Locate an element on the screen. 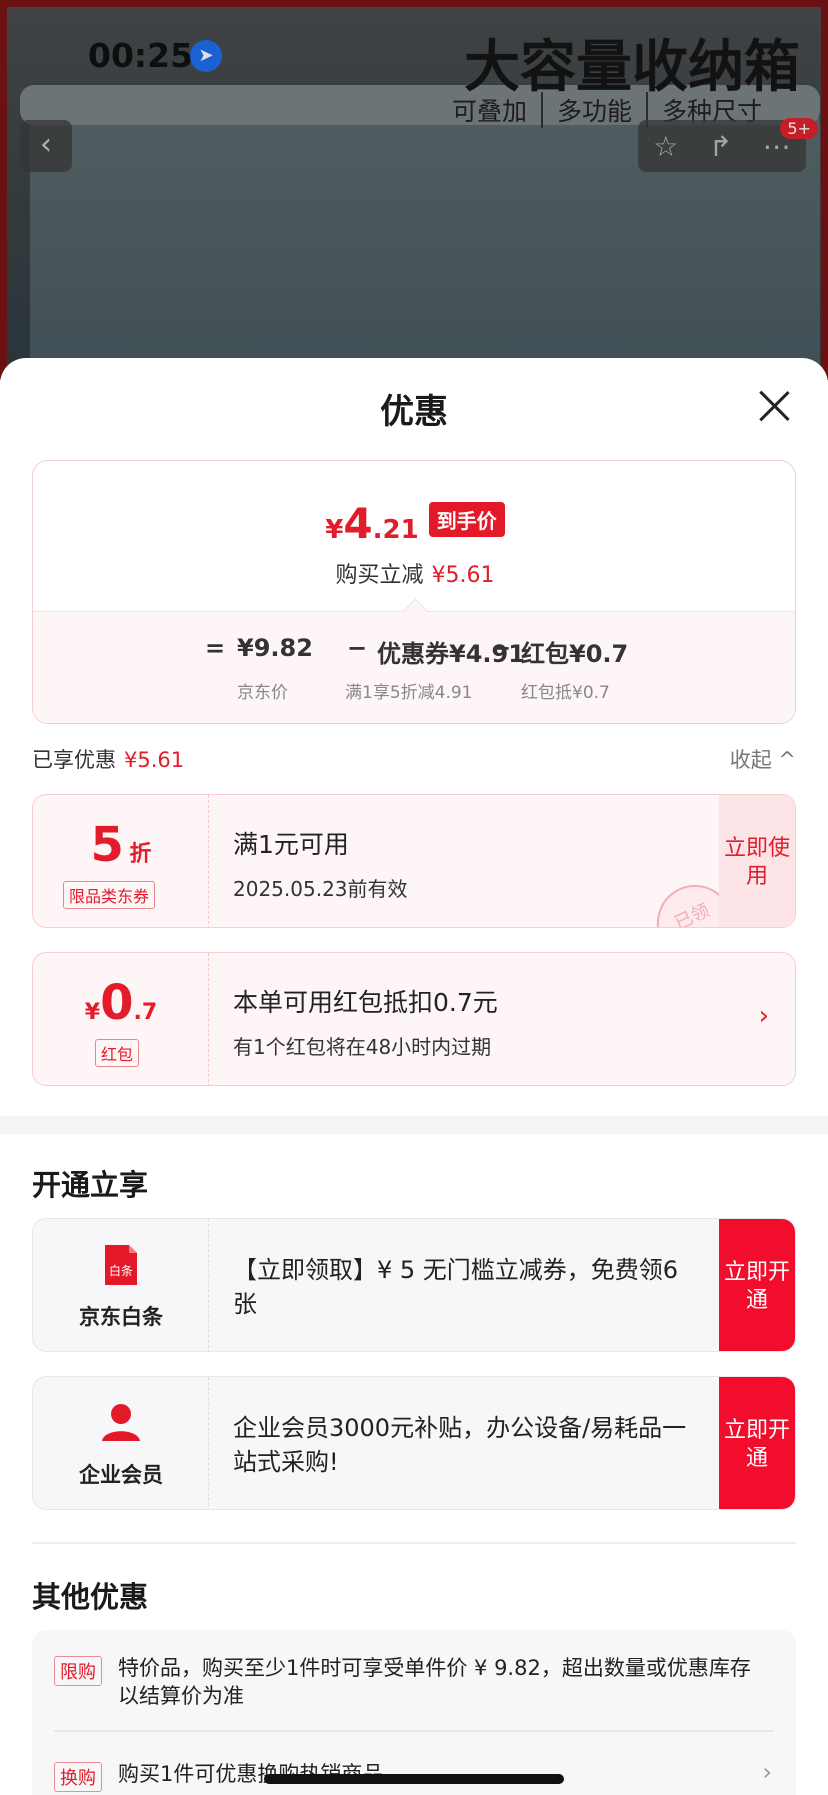 The height and width of the screenshot is (1795, 828). redpacket-sub: 有1个红包将在48小时内过期 is located at coordinates (362, 1047).